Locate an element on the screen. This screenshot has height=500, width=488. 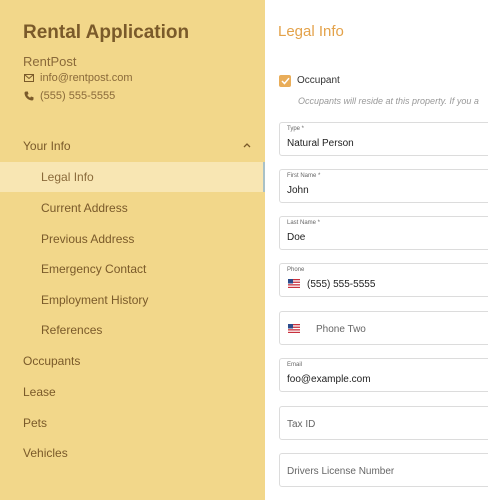
nav-emergency-contact-label: Emergency Contact is located at coordinates (94, 269).